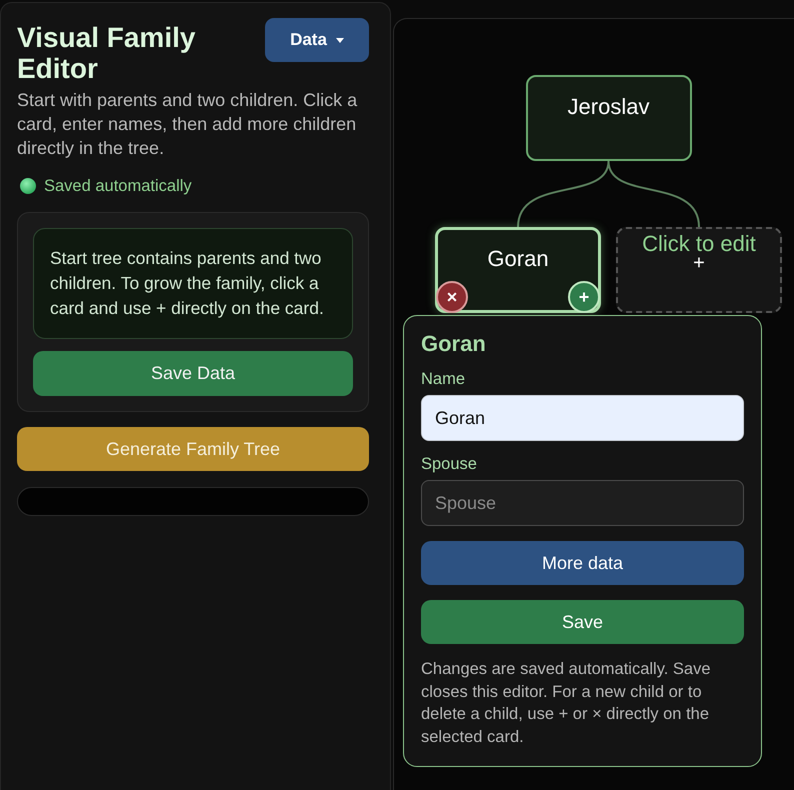 Image resolution: width=794 pixels, height=790 pixels. What do you see at coordinates (584, 297) in the screenshot?
I see `add-child-button: +` at bounding box center [584, 297].